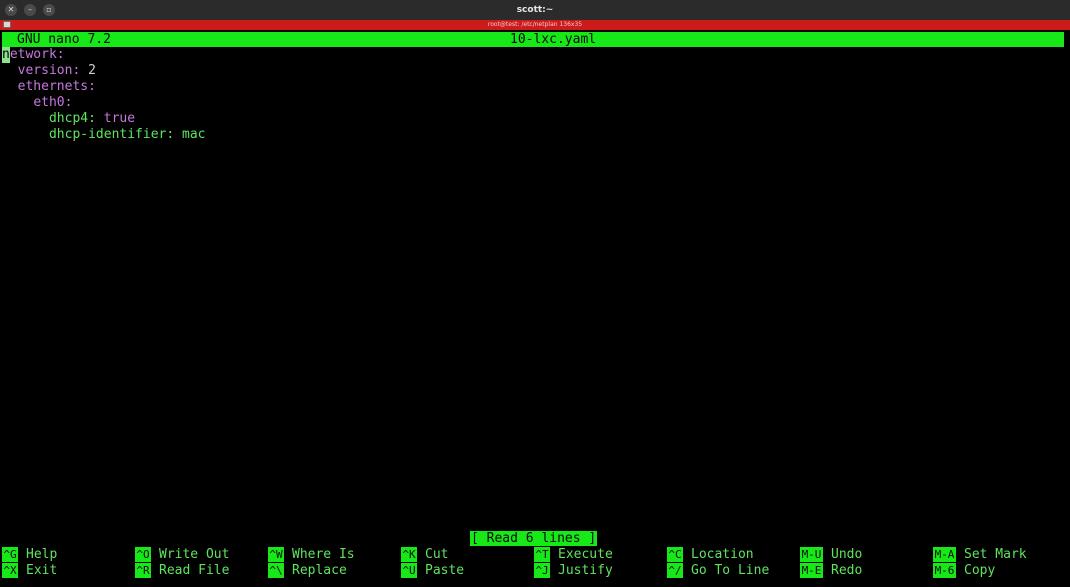 This screenshot has height=587, width=1070. What do you see at coordinates (585, 570) in the screenshot?
I see `shortcut-label: Justify` at bounding box center [585, 570].